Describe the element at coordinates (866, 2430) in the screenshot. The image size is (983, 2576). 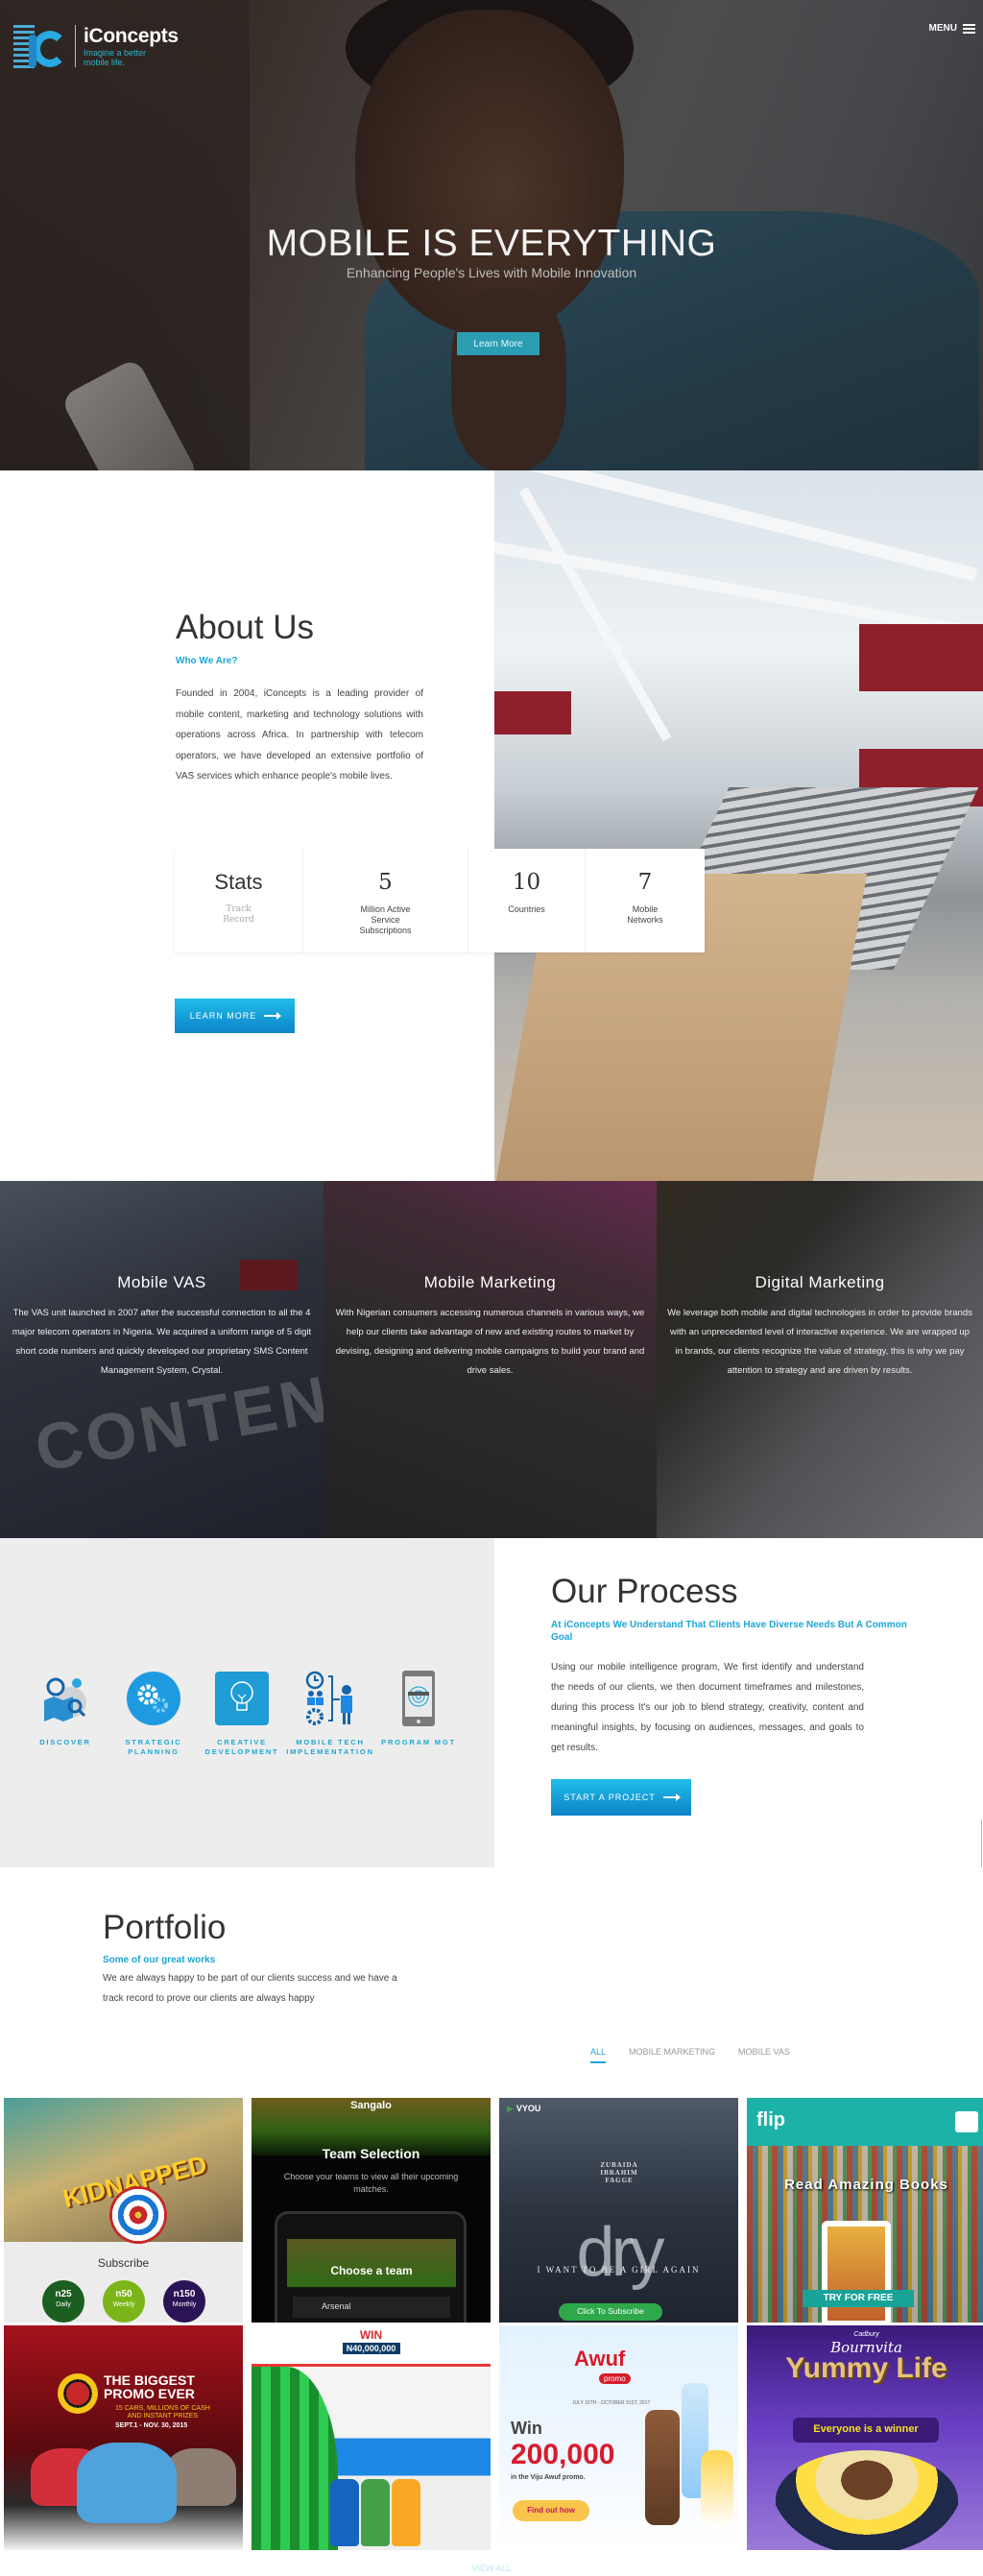
I see `winner-tagline: Everyone is a winner` at that location.